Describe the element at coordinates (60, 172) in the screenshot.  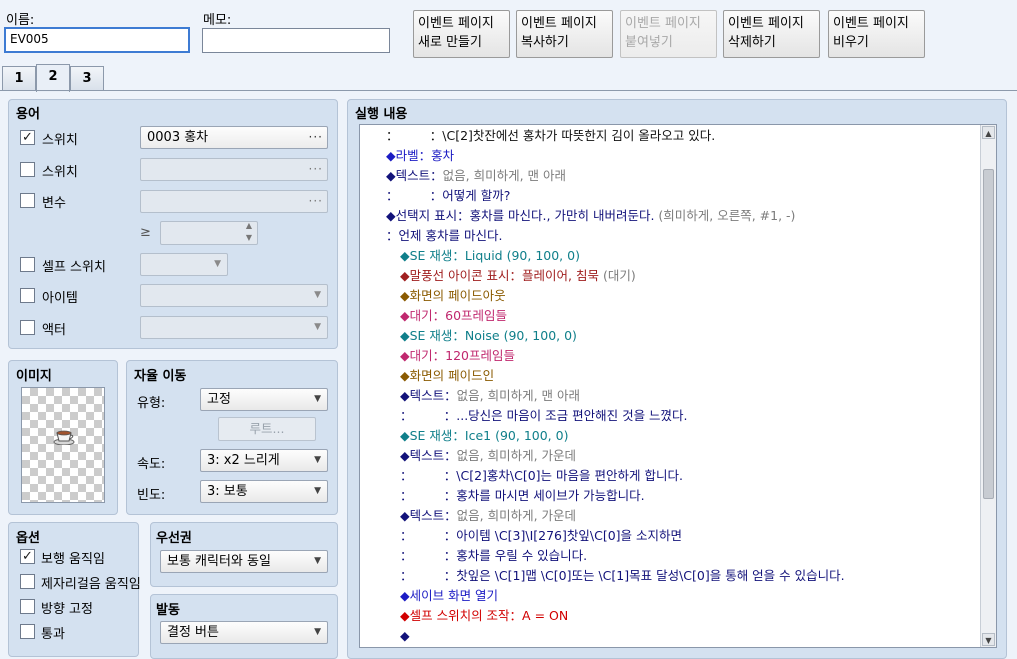
I see `switch2-label: 스위치` at that location.